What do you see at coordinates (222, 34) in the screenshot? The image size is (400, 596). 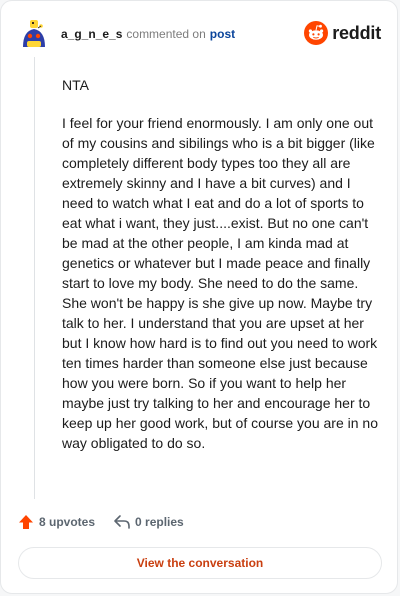 I see `post-link: post` at bounding box center [222, 34].